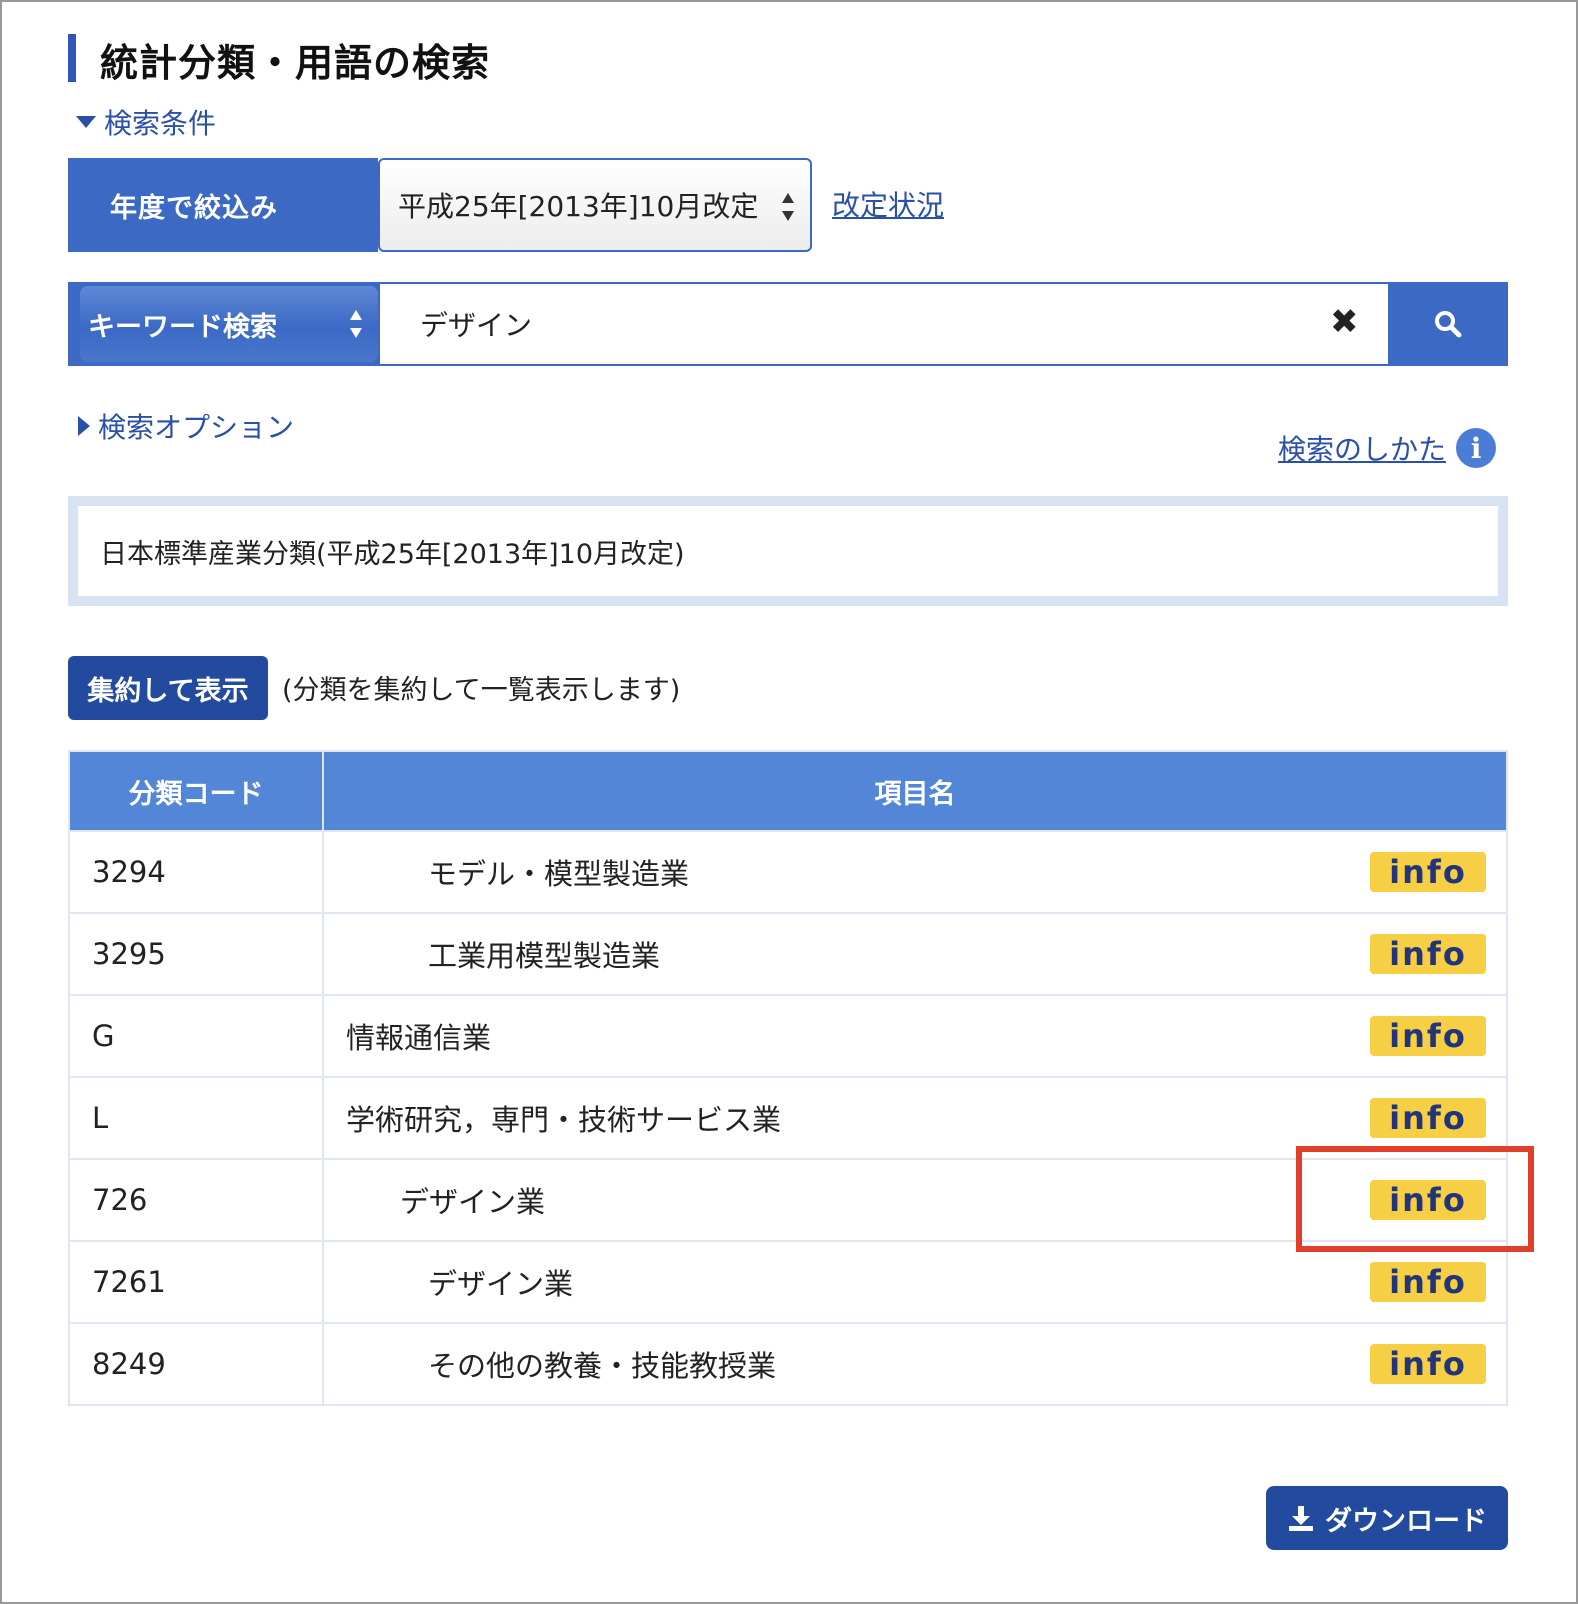  I want to click on download-icon, so click(1301, 1518).